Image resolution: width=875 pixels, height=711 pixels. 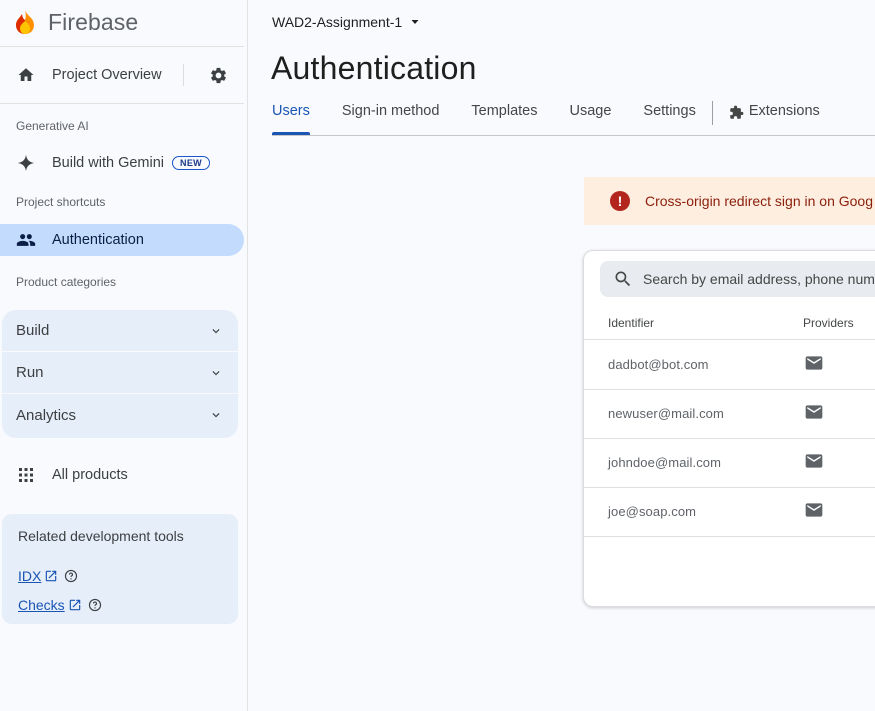 I want to click on people-icon, so click(x=26, y=240).